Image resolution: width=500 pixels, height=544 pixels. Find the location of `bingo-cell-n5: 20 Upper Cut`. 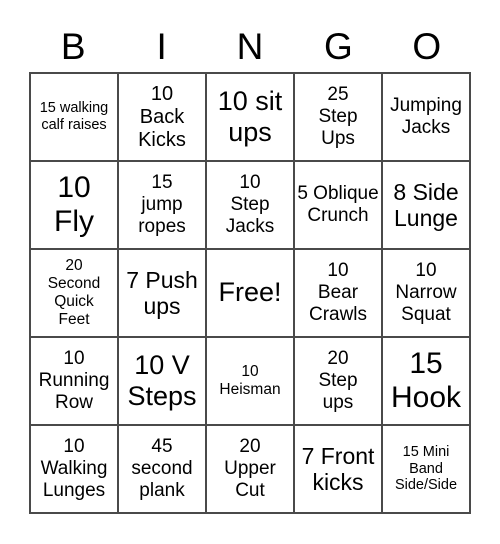

bingo-cell-n5: 20 Upper Cut is located at coordinates (250, 469).